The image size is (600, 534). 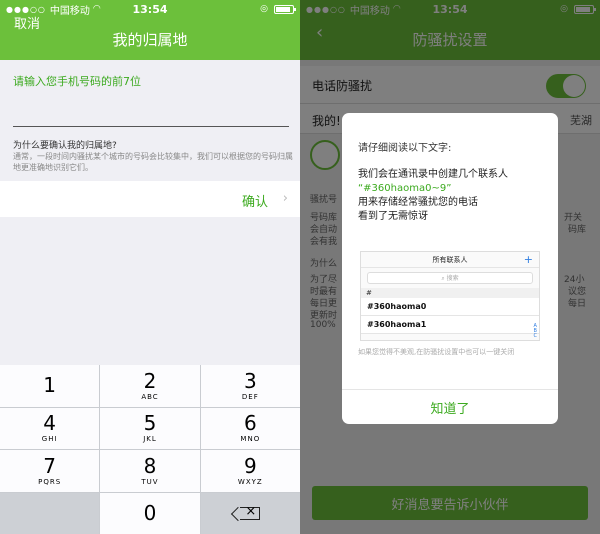 What do you see at coordinates (535, 331) in the screenshot?
I see `preview-index-bar: ABC` at bounding box center [535, 331].